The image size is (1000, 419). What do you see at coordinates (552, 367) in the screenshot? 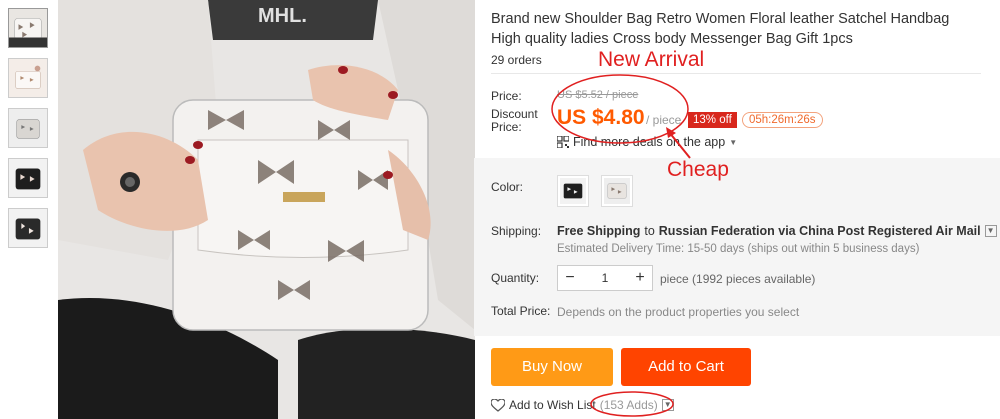
I see `buy-now-button: Buy Now` at bounding box center [552, 367].